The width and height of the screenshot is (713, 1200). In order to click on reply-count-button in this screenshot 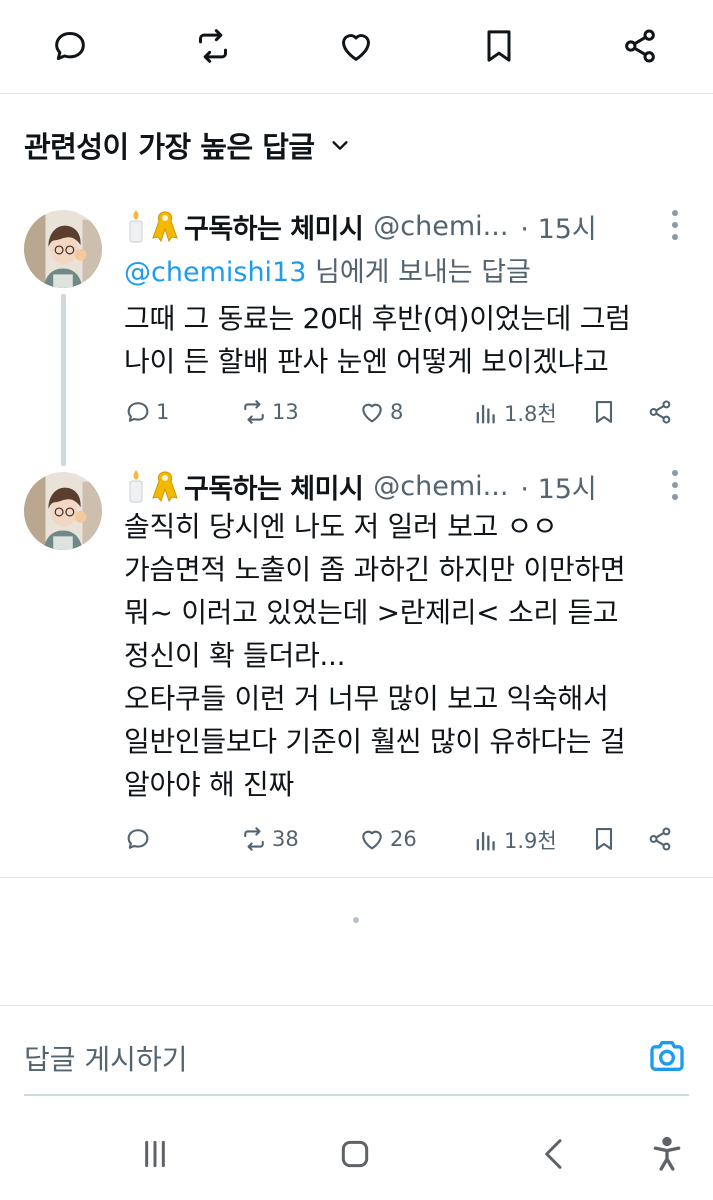, I will do `click(140, 839)`.